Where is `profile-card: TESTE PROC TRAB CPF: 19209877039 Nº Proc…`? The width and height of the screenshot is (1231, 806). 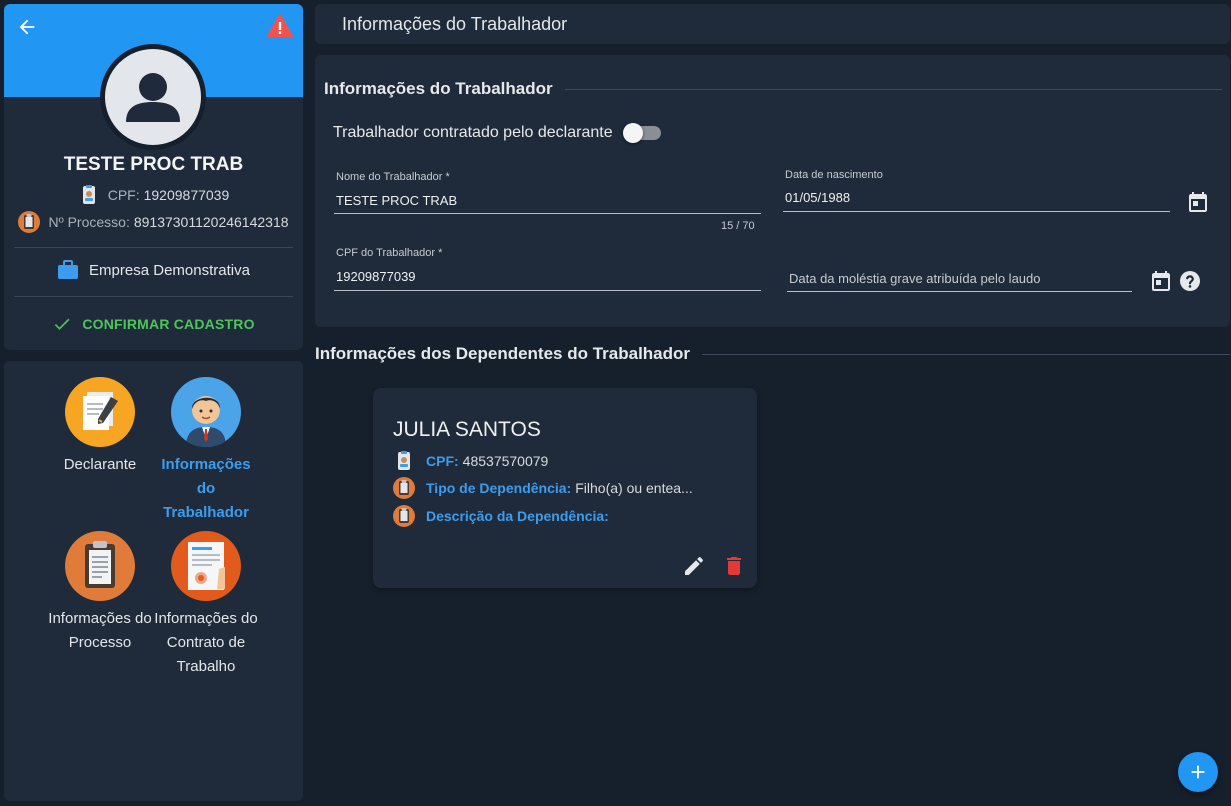
profile-card: TESTE PROC TRAB CPF: 19209877039 Nº Proc… is located at coordinates (153, 177).